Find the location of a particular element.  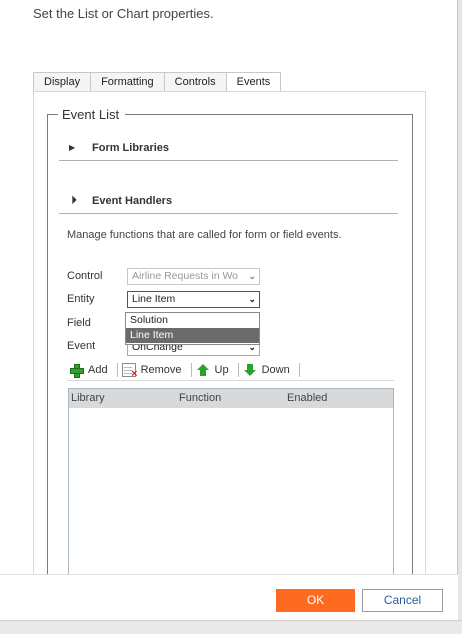

add-button-label: Add is located at coordinates (98, 370).